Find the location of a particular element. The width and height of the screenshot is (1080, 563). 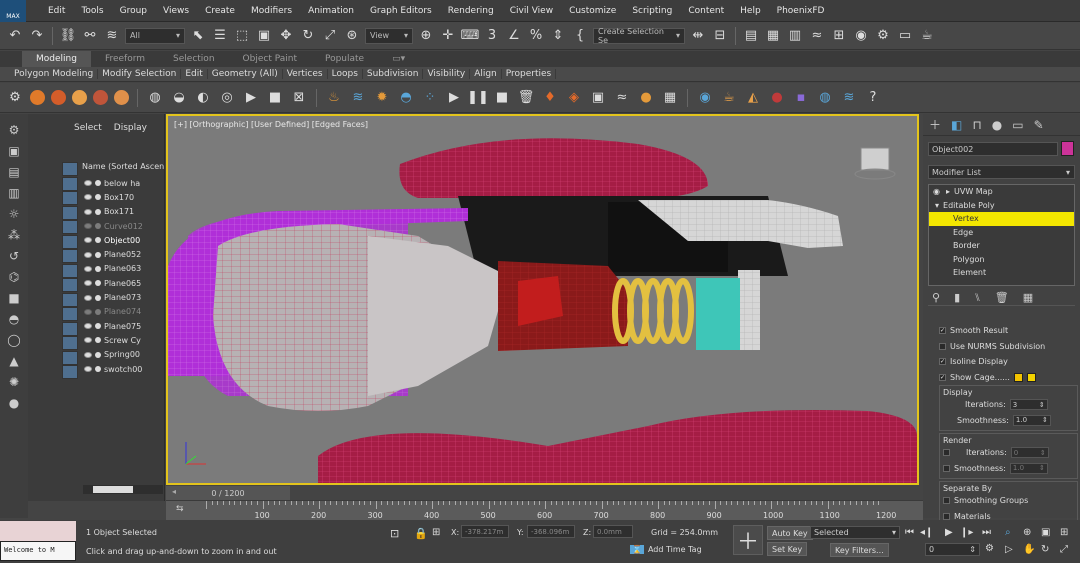

panel-loops: Loops is located at coordinates (345, 74).